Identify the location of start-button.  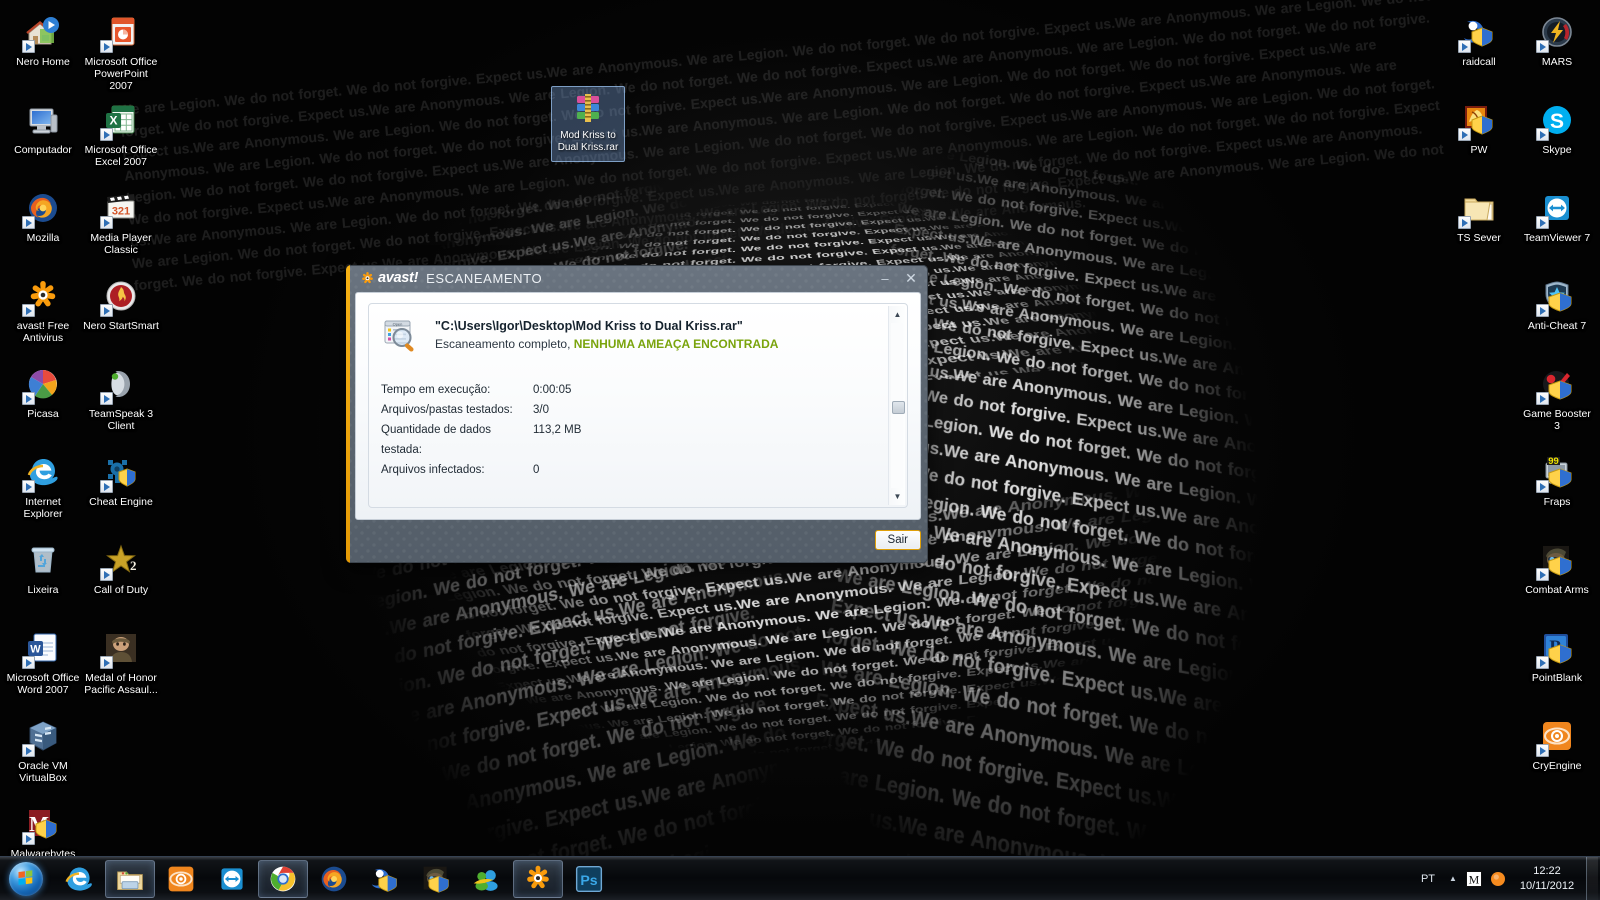
(26, 879).